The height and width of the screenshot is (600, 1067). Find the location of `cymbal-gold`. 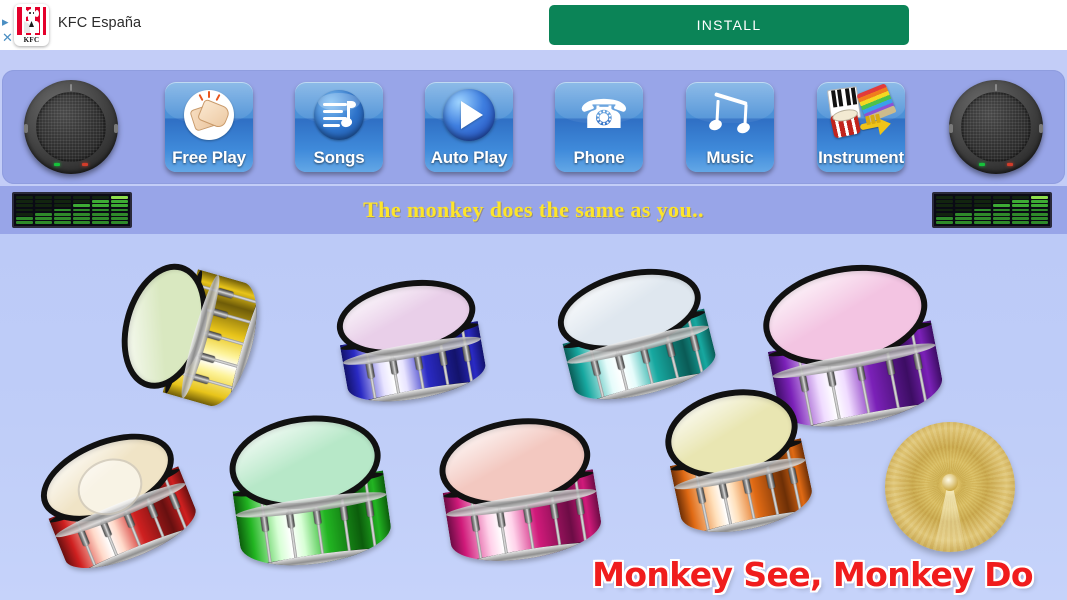

cymbal-gold is located at coordinates (950, 488).